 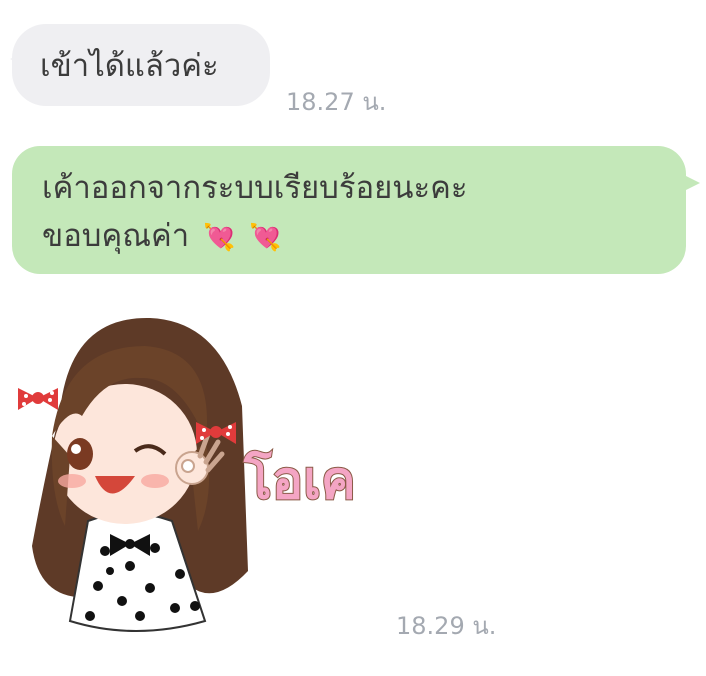 What do you see at coordinates (446, 626) in the screenshot?
I see `message-timestamp: 18.29 น.` at bounding box center [446, 626].